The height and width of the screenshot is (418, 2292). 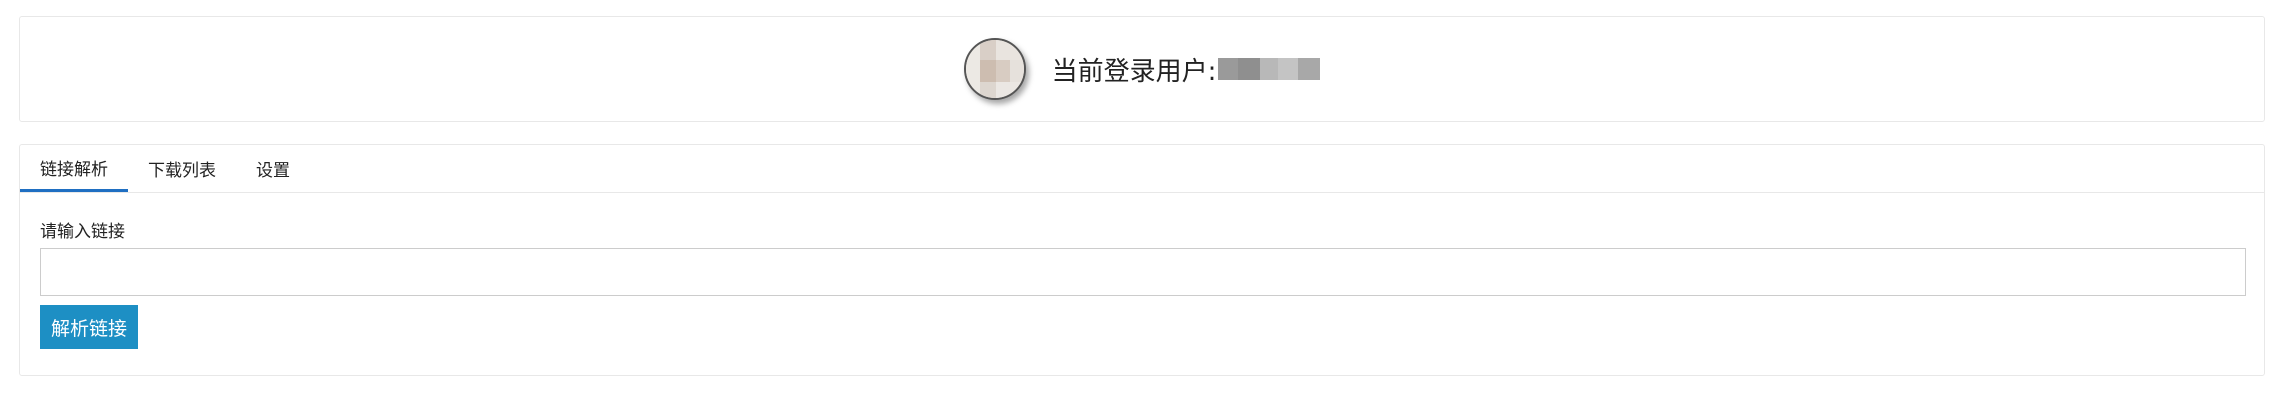 I want to click on link-input, so click(x=1143, y=272).